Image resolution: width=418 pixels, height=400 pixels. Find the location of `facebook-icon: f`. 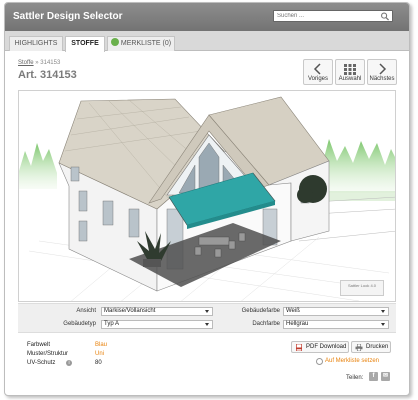

facebook-icon: f is located at coordinates (373, 376).